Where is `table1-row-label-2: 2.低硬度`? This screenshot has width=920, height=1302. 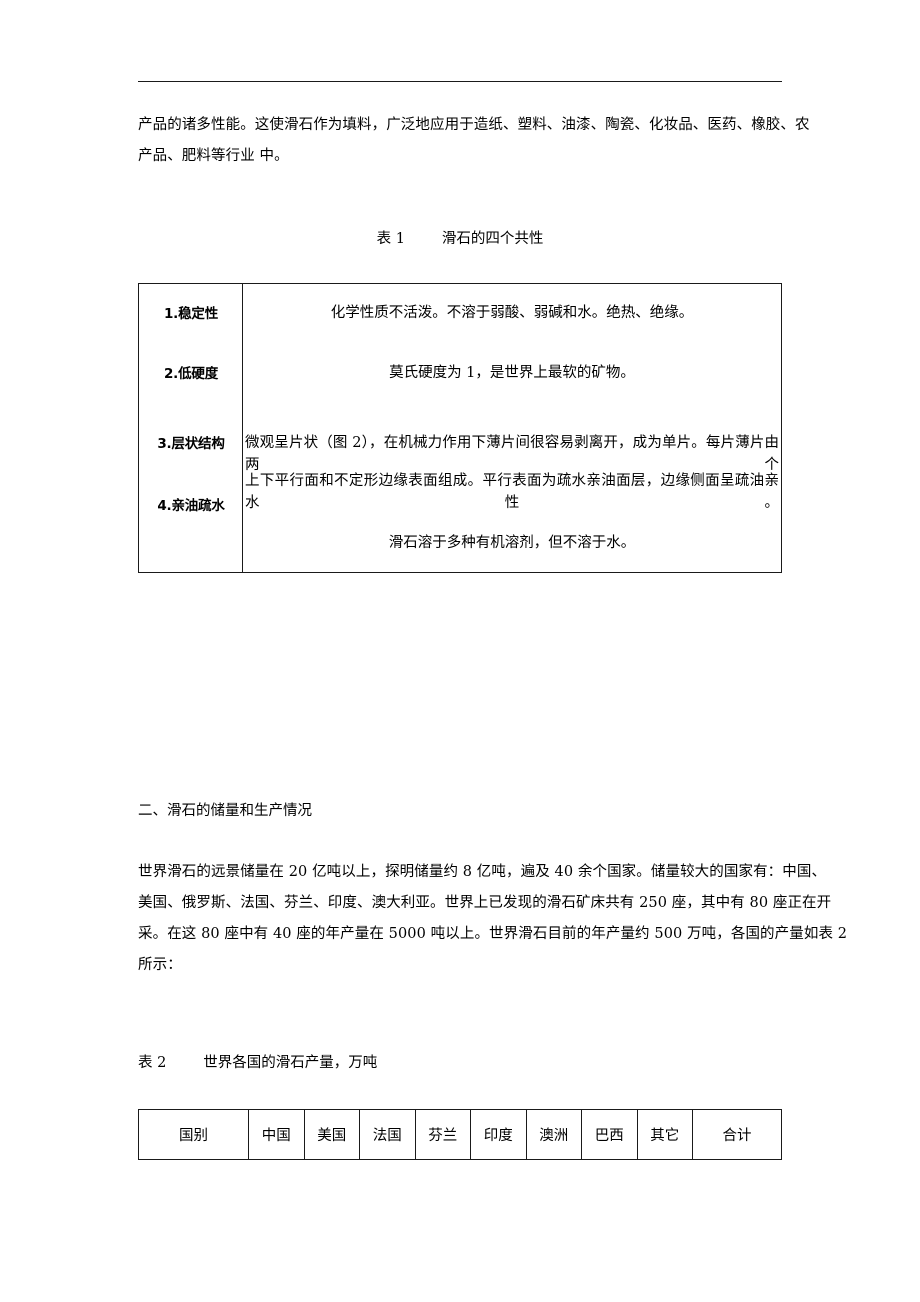
table1-row-label-2: 2.低硬度 is located at coordinates (191, 374).